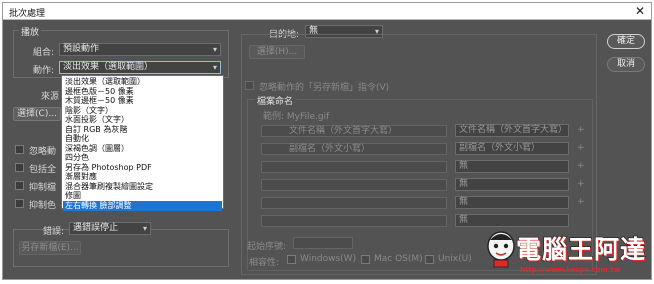  What do you see at coordinates (264, 263) in the screenshot?
I see `compat-label: 相容性:` at bounding box center [264, 263].